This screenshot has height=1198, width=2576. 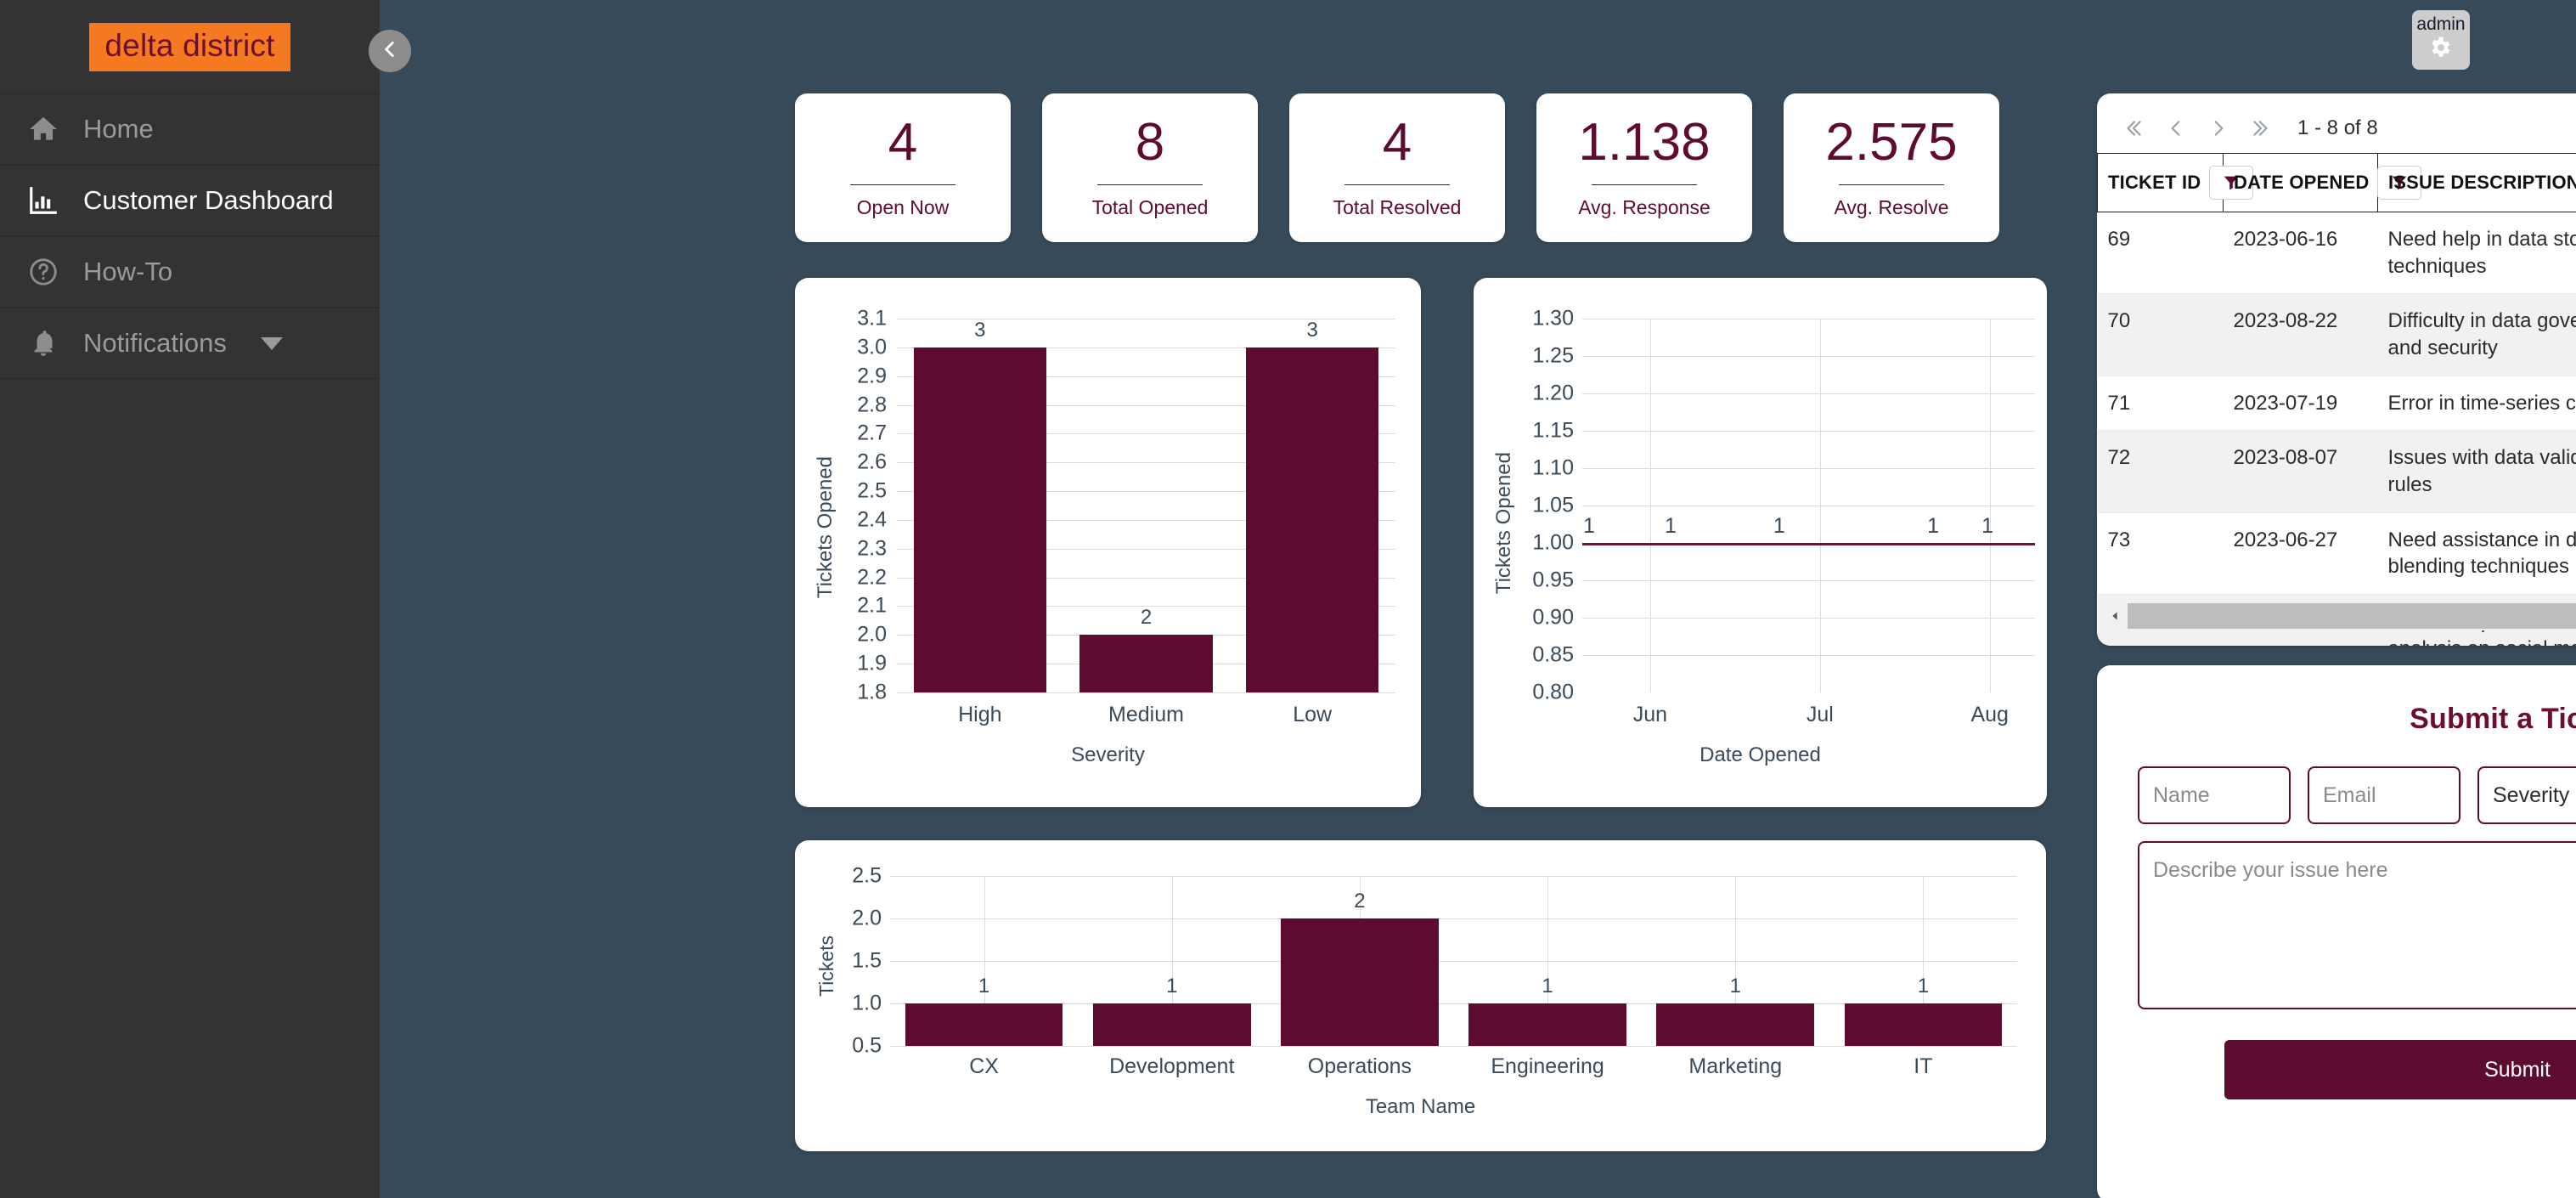 What do you see at coordinates (867, 1045) in the screenshot?
I see `y-tick: 0.5` at bounding box center [867, 1045].